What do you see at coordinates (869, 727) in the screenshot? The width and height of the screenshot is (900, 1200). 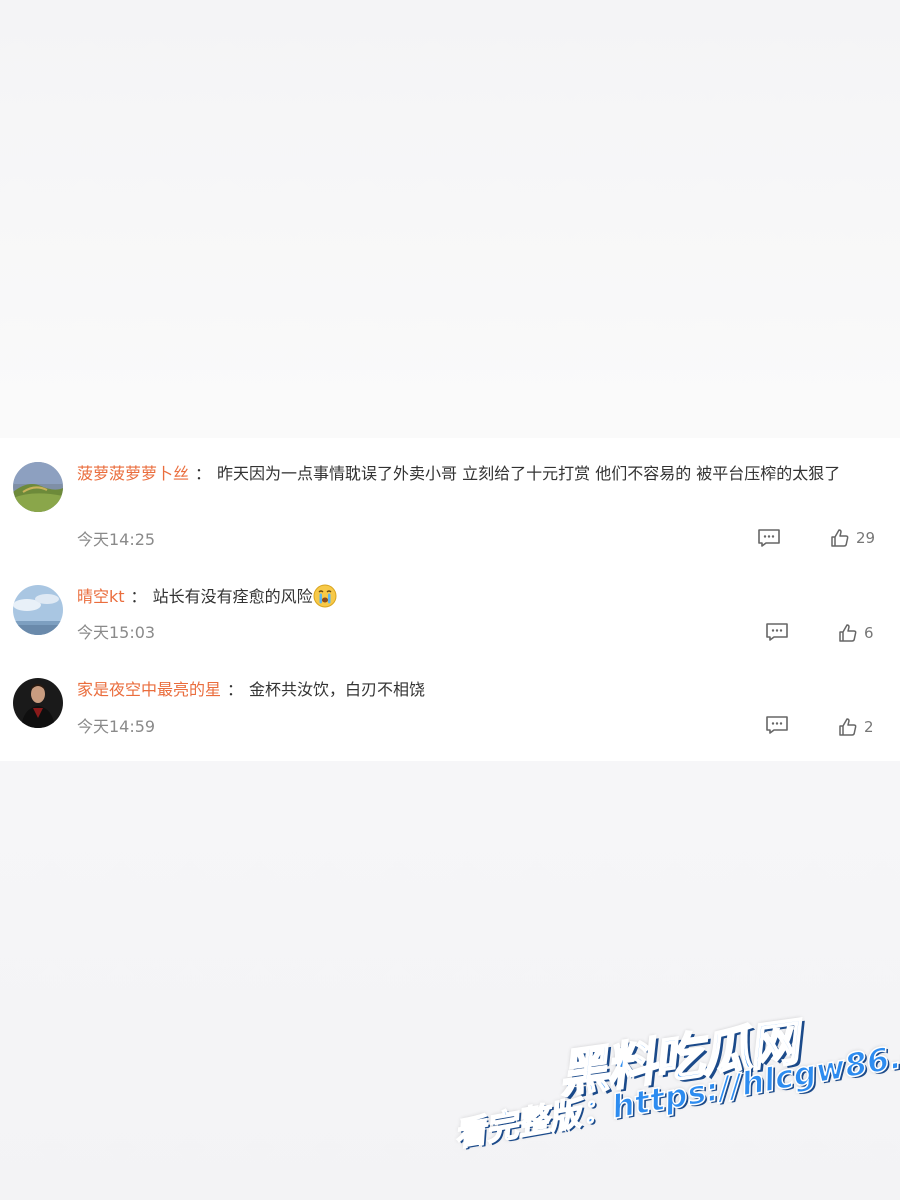 I see `like-count: 2` at bounding box center [869, 727].